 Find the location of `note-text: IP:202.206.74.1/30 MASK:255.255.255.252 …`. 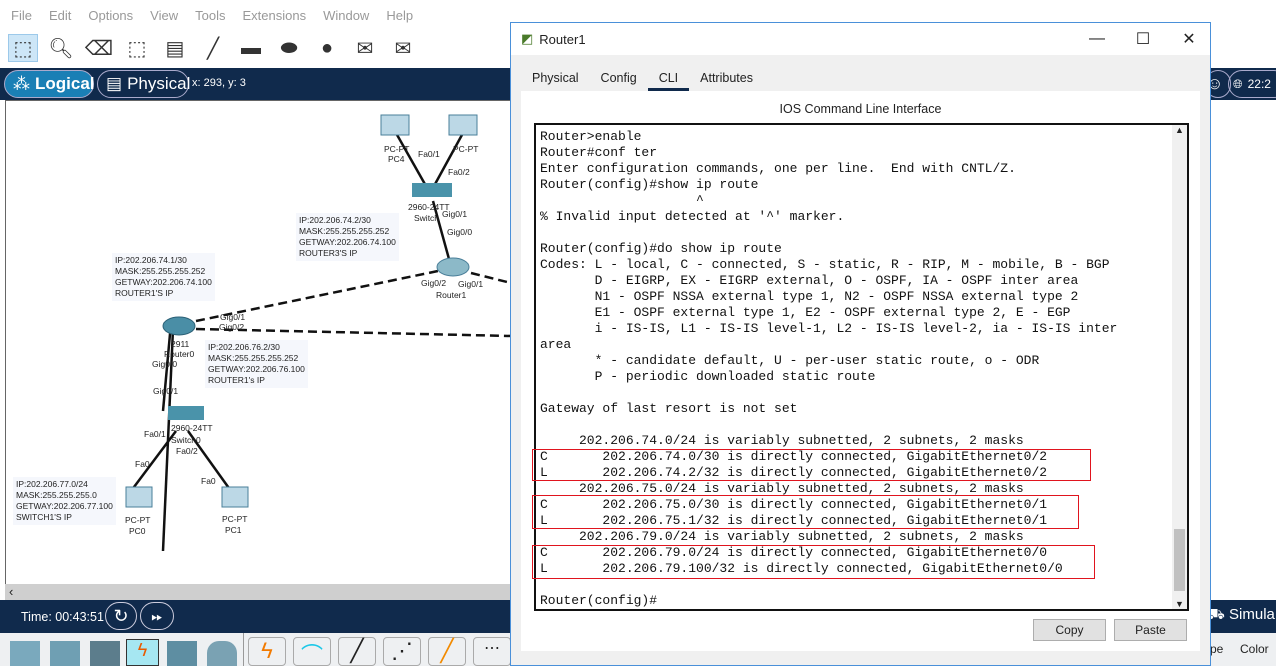

note-text: IP:202.206.74.1/30 MASK:255.255.255.252 … is located at coordinates (163, 276).